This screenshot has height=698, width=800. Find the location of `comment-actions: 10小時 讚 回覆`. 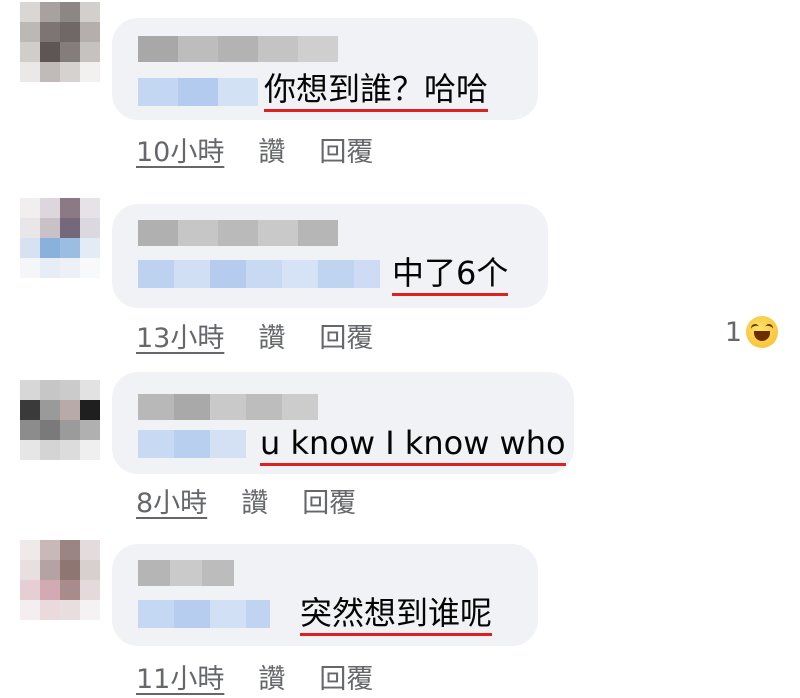

comment-actions: 10小時 讚 回覆 is located at coordinates (254, 149).